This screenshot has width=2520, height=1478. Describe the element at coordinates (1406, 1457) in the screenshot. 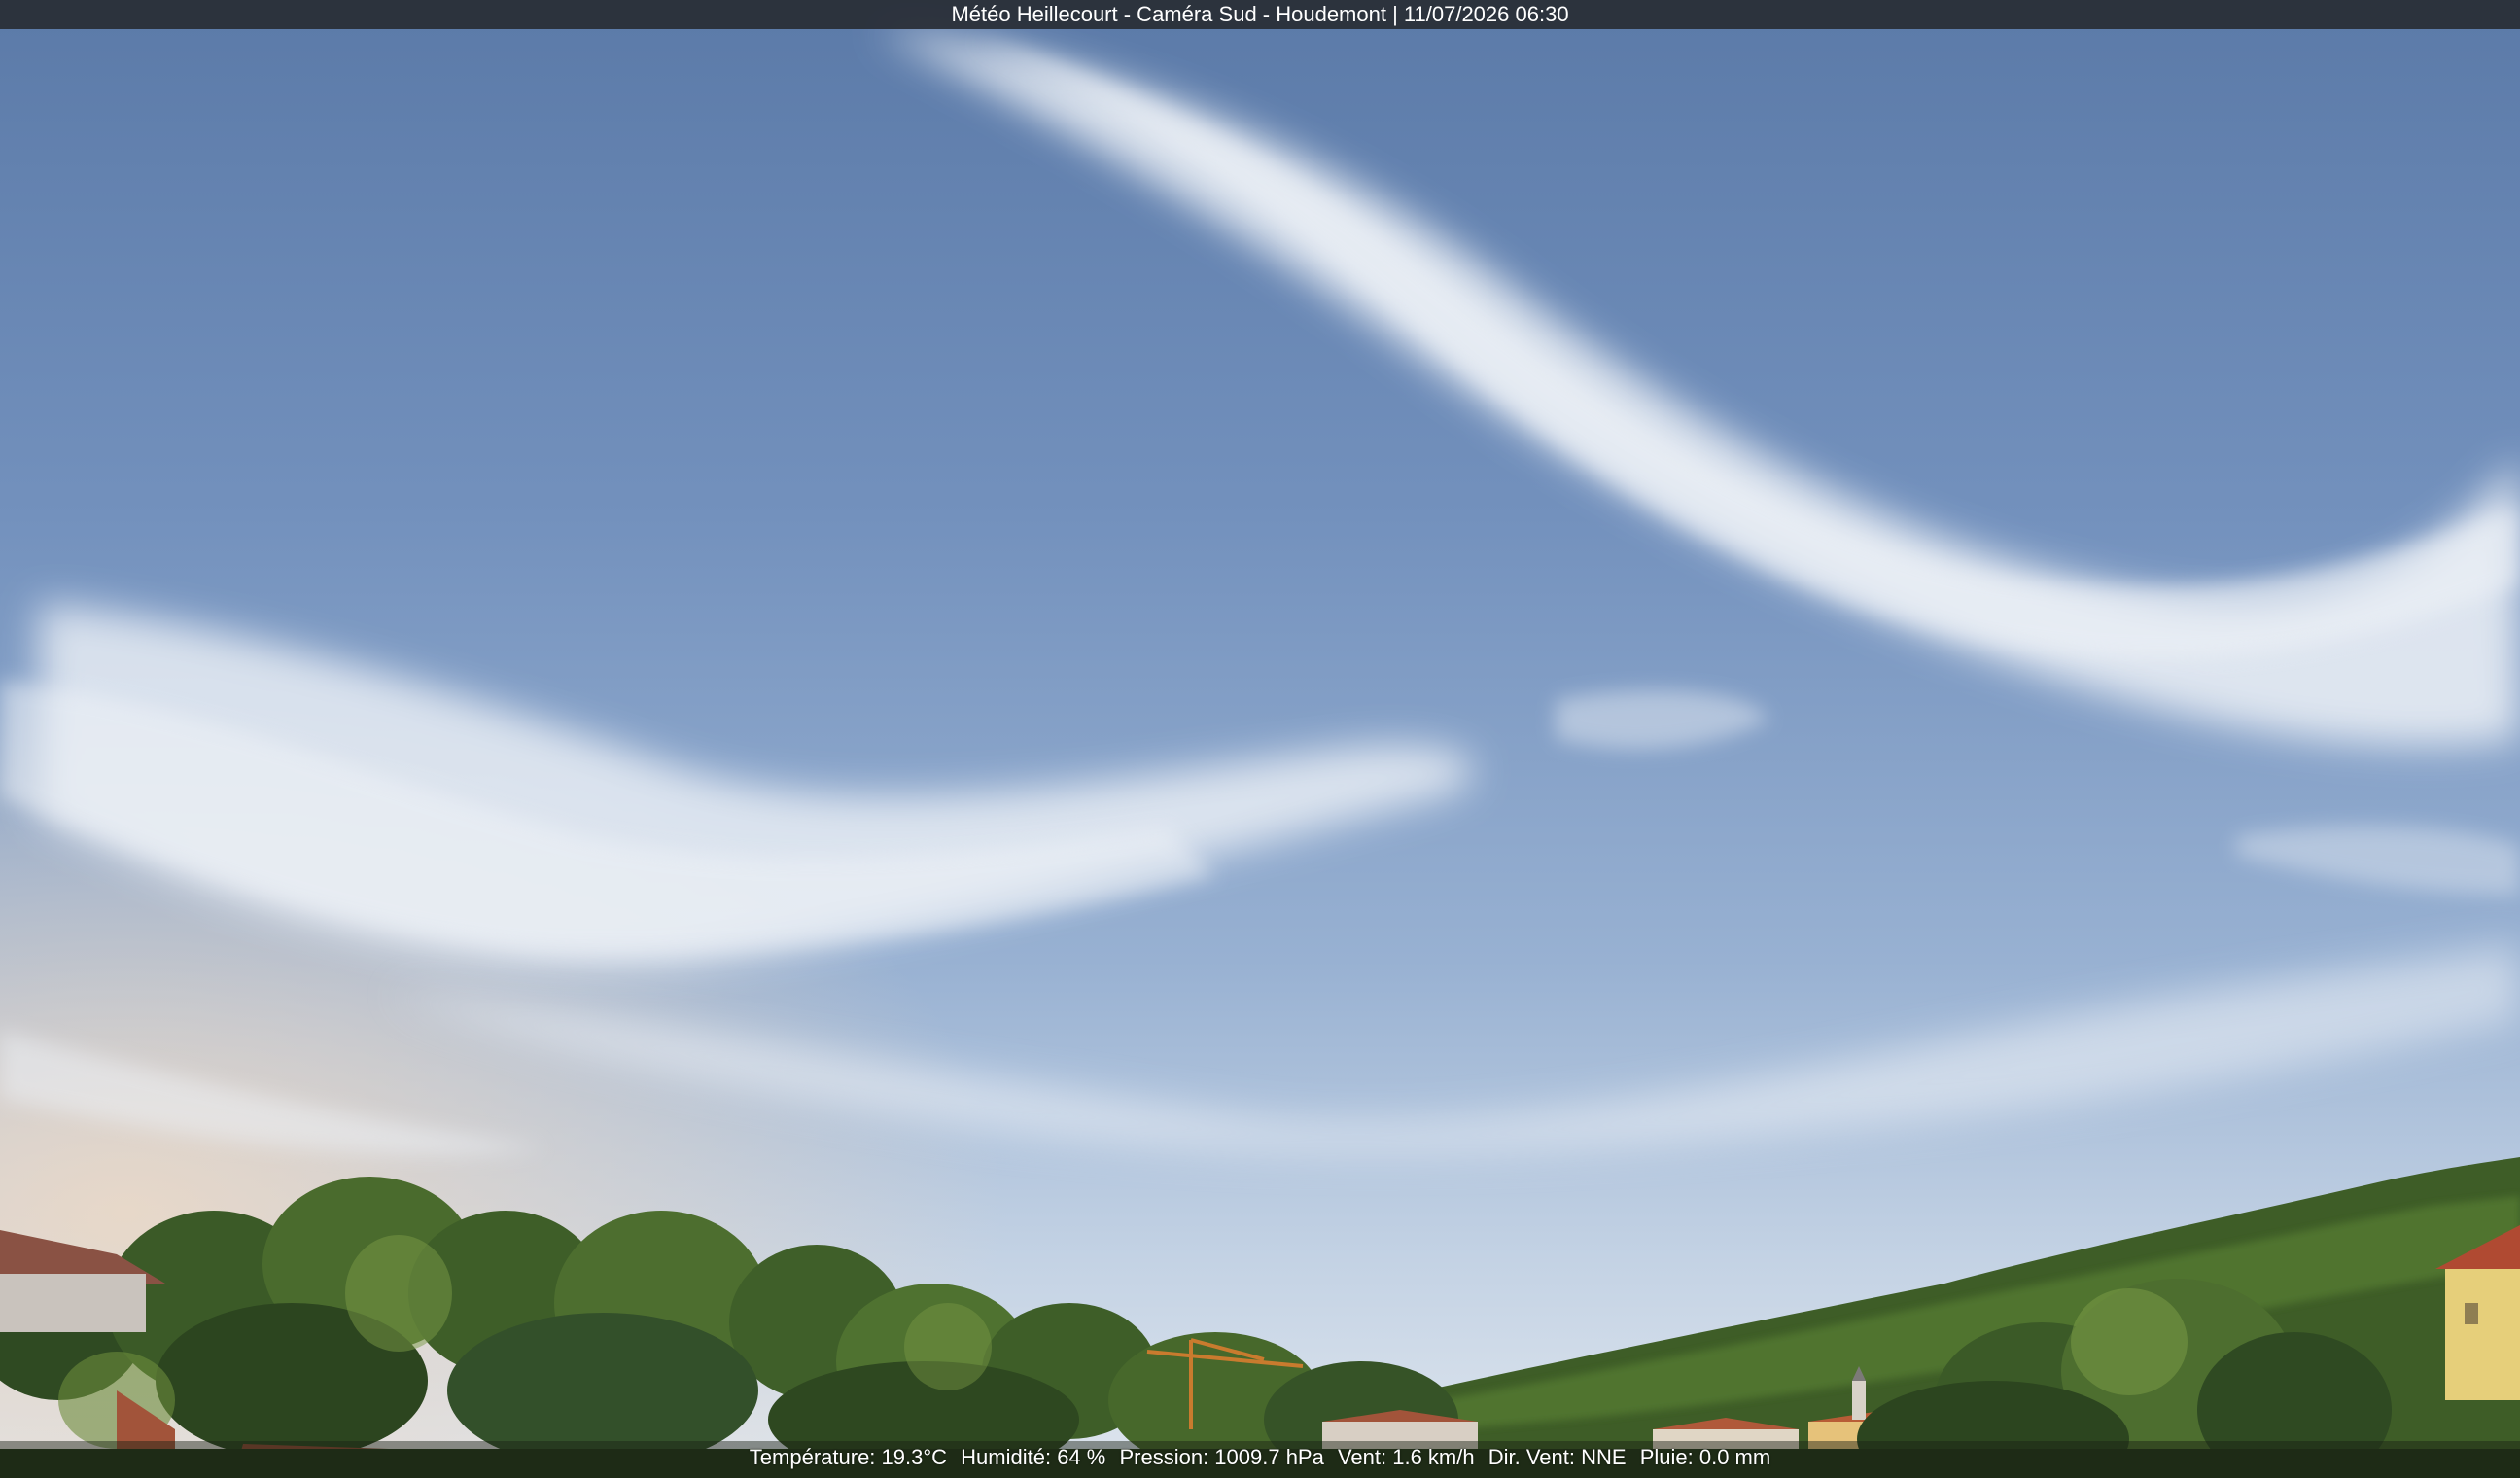

I see `wind-speed-reading: Vent: 1.6 km/h` at that location.